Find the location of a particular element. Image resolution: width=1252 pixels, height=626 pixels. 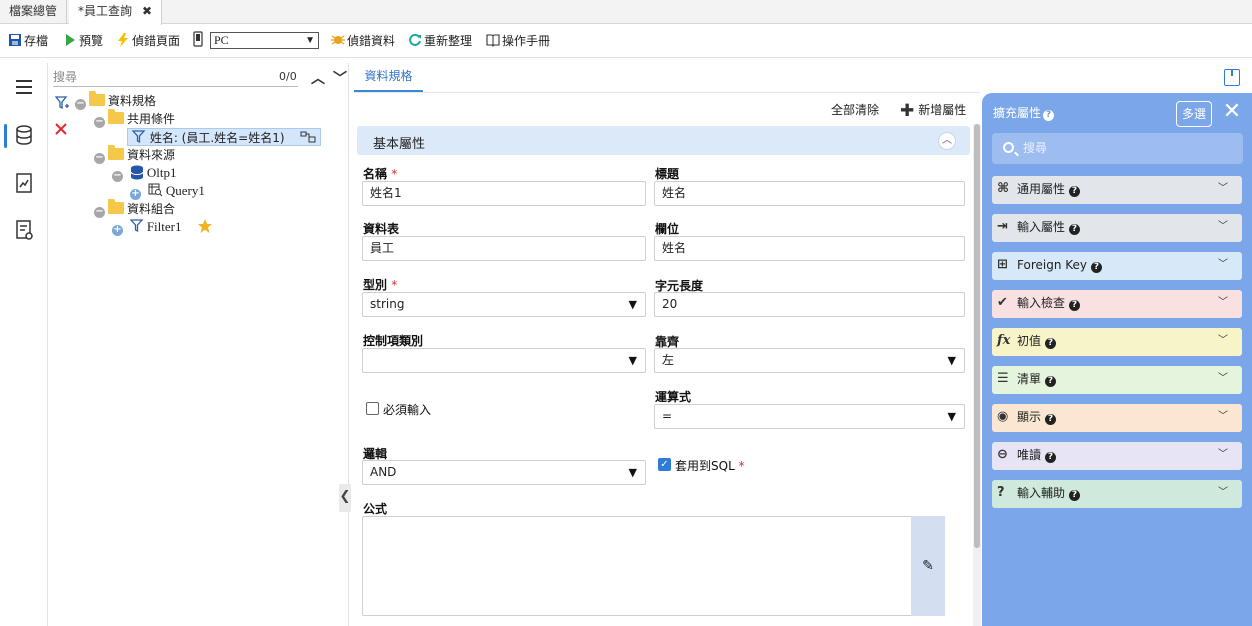

title-input: 姓名 is located at coordinates (809, 193).